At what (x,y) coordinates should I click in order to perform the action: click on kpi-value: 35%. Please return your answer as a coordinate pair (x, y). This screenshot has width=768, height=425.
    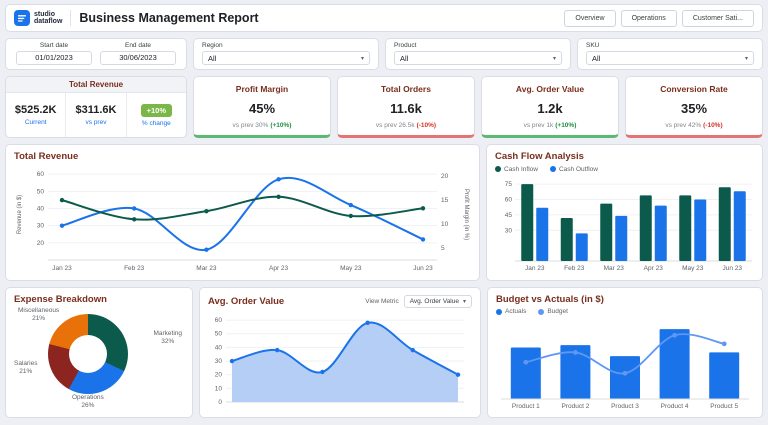
    Looking at the image, I should click on (694, 108).